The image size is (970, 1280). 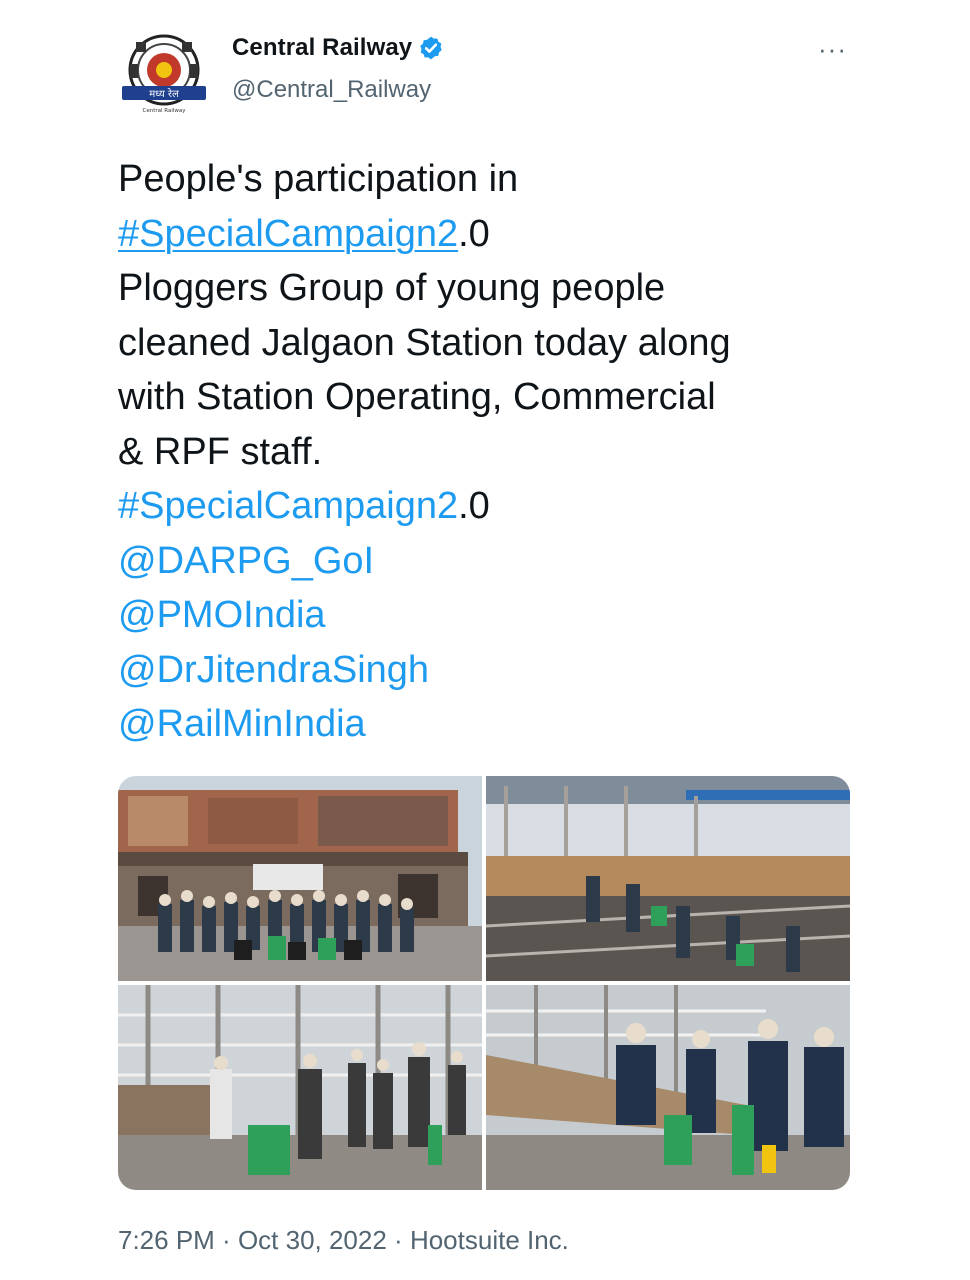 What do you see at coordinates (417, 397) in the screenshot?
I see `tweet-line: with Station Operating, Commercial` at bounding box center [417, 397].